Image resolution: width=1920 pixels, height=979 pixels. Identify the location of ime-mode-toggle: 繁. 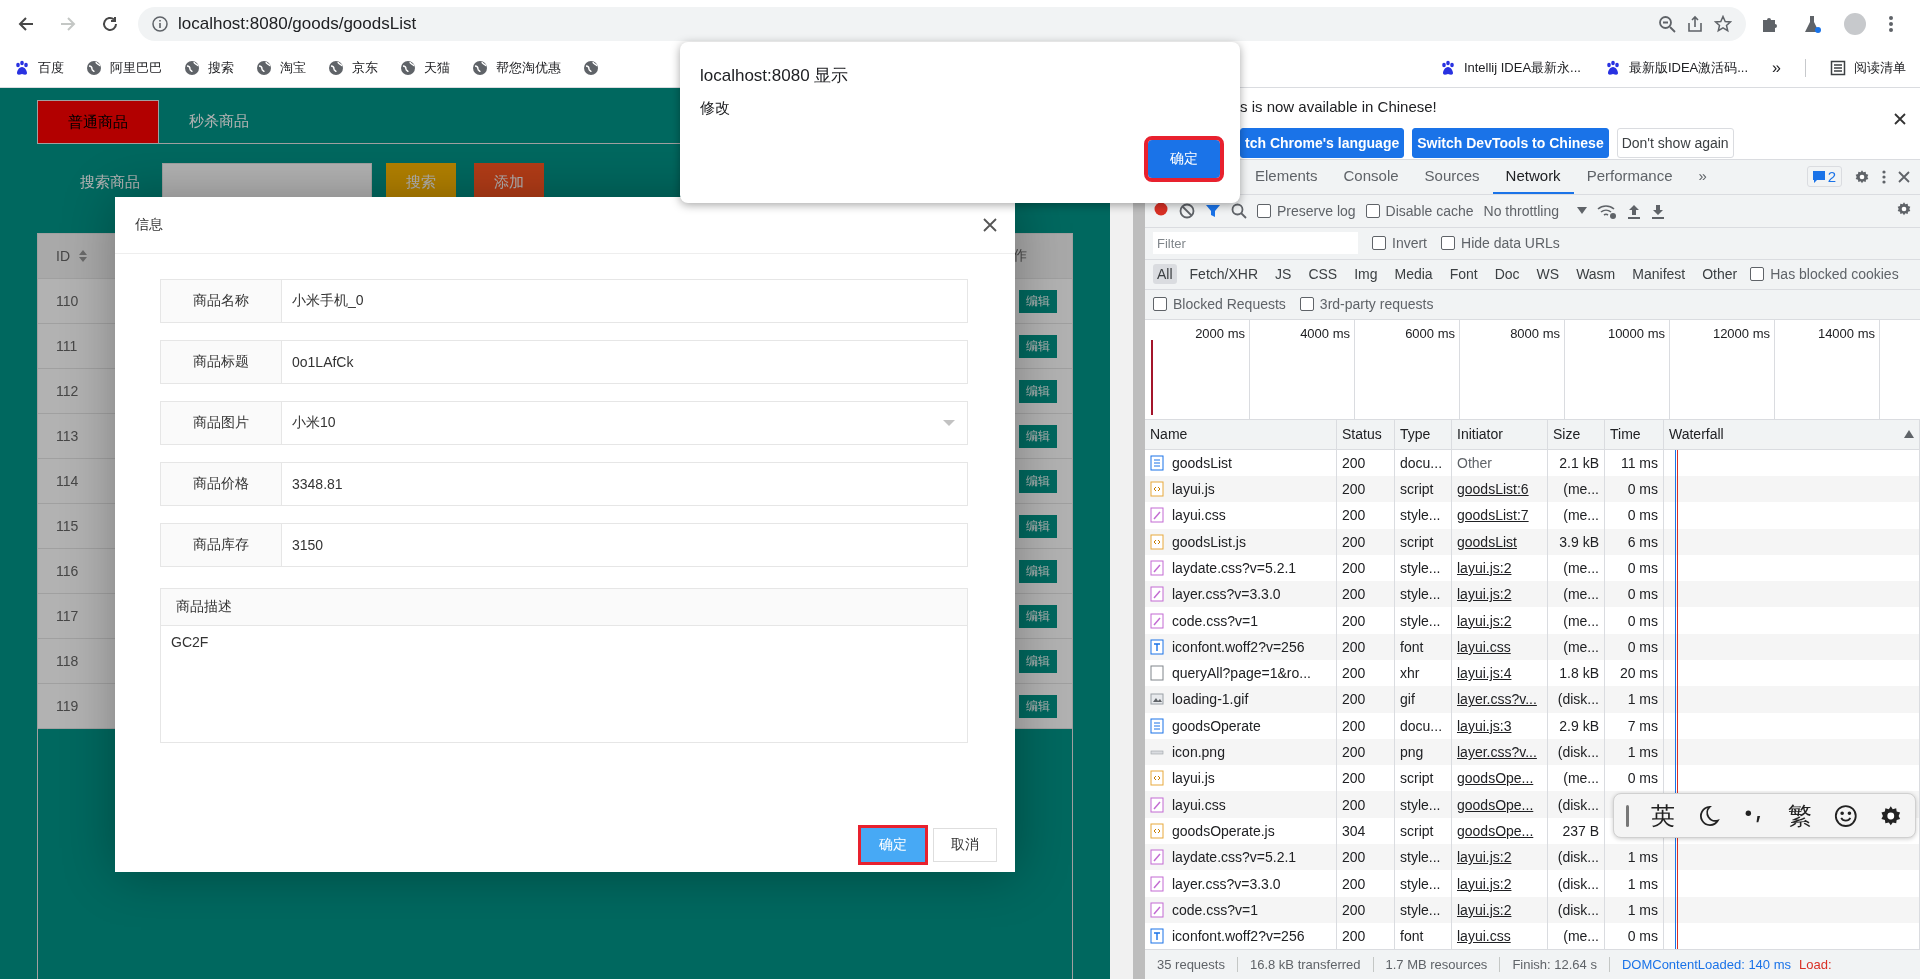
(1799, 815).